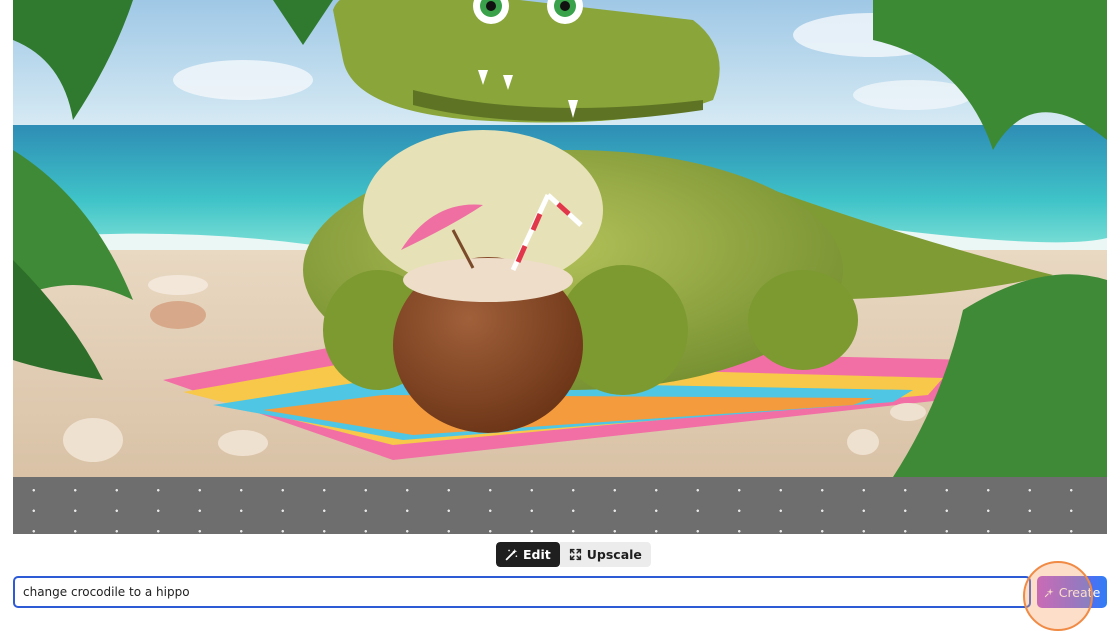 The width and height of the screenshot is (1120, 631). I want to click on create-label: Create, so click(1079, 592).